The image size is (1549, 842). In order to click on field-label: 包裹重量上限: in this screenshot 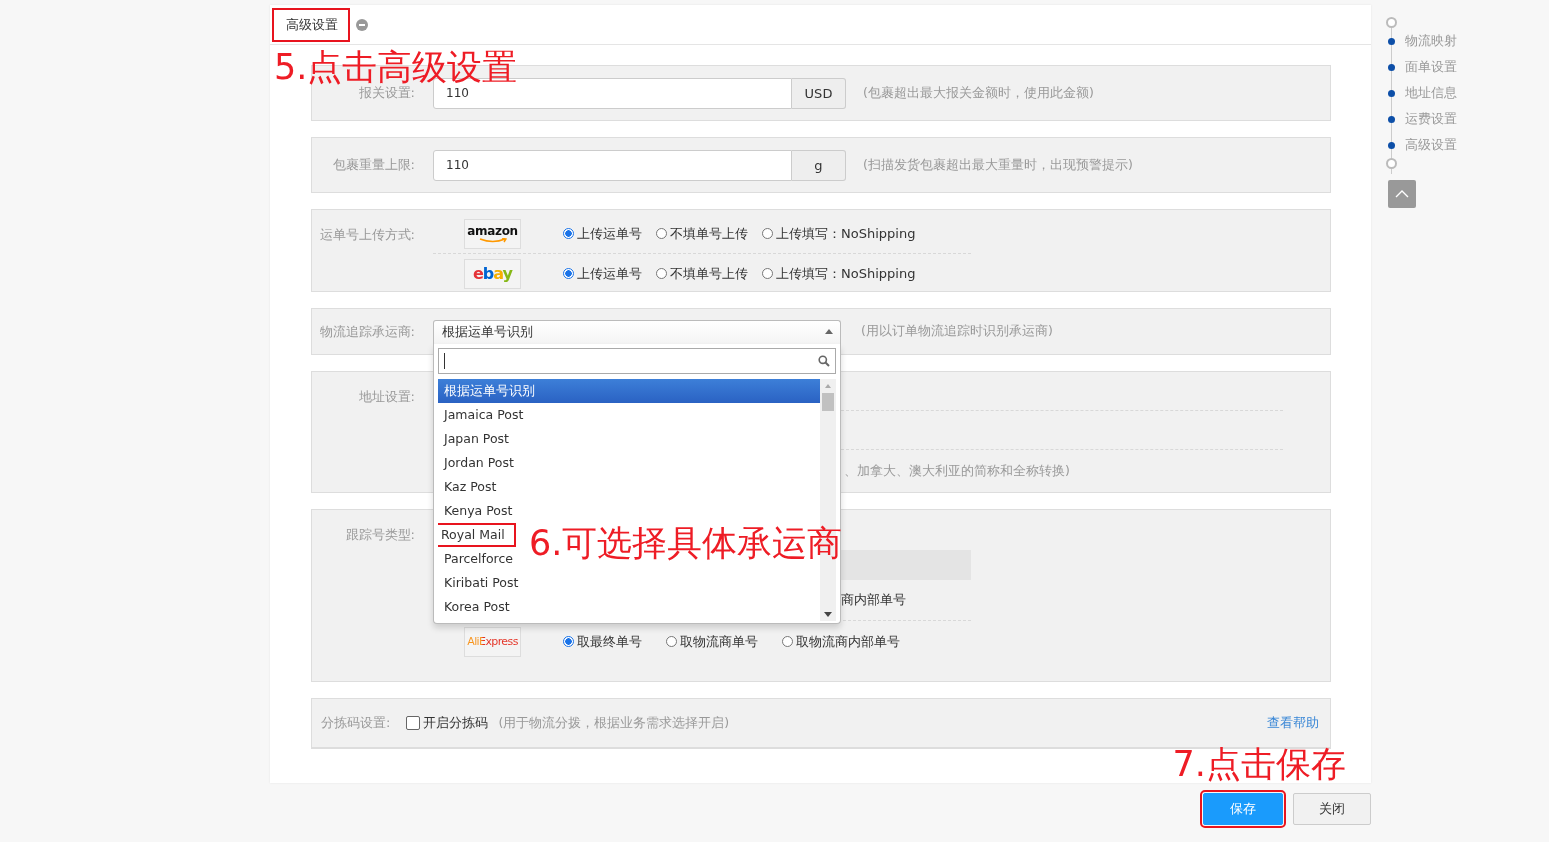, I will do `click(373, 165)`.